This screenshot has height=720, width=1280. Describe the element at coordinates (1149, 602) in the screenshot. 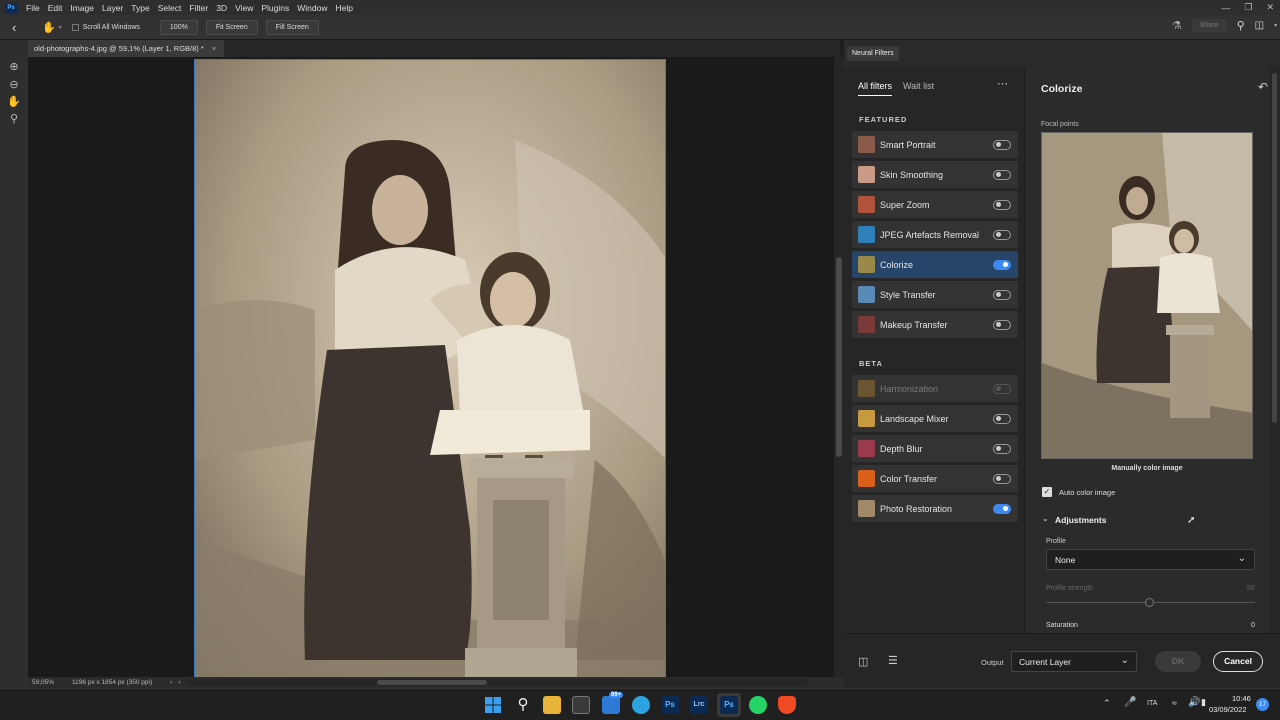

I see `profile-strength-slider` at that location.